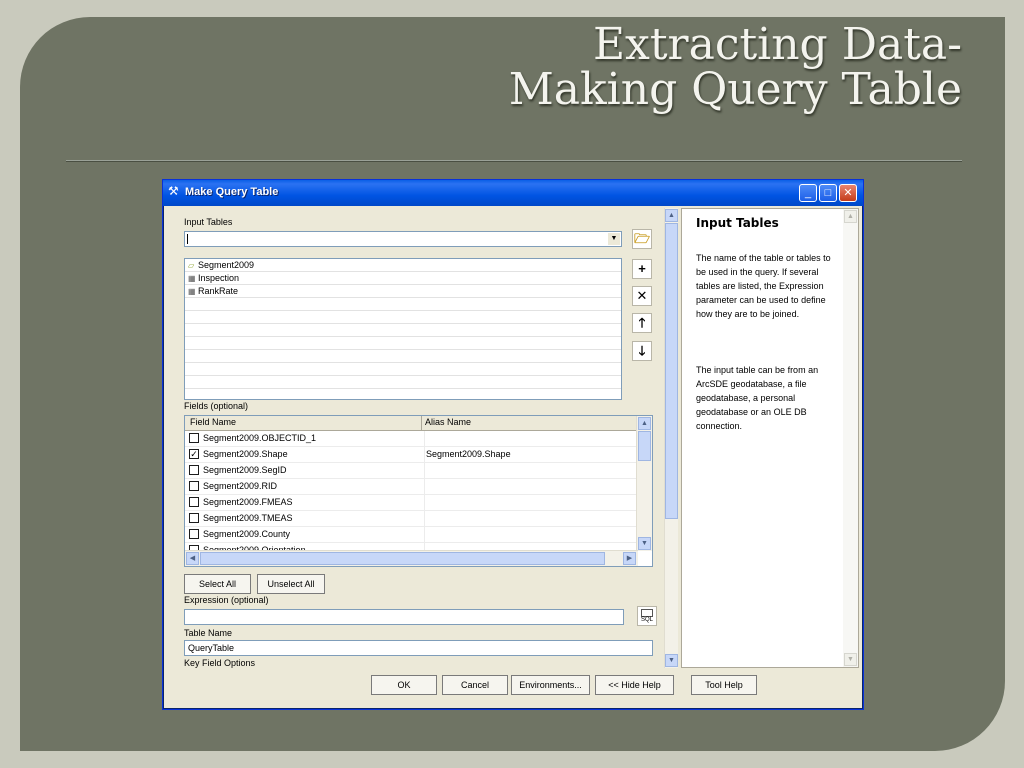 This screenshot has width=1024, height=768. What do you see at coordinates (644, 483) in the screenshot?
I see `fields-vertical-scrollbar: ▲ ▼` at bounding box center [644, 483].